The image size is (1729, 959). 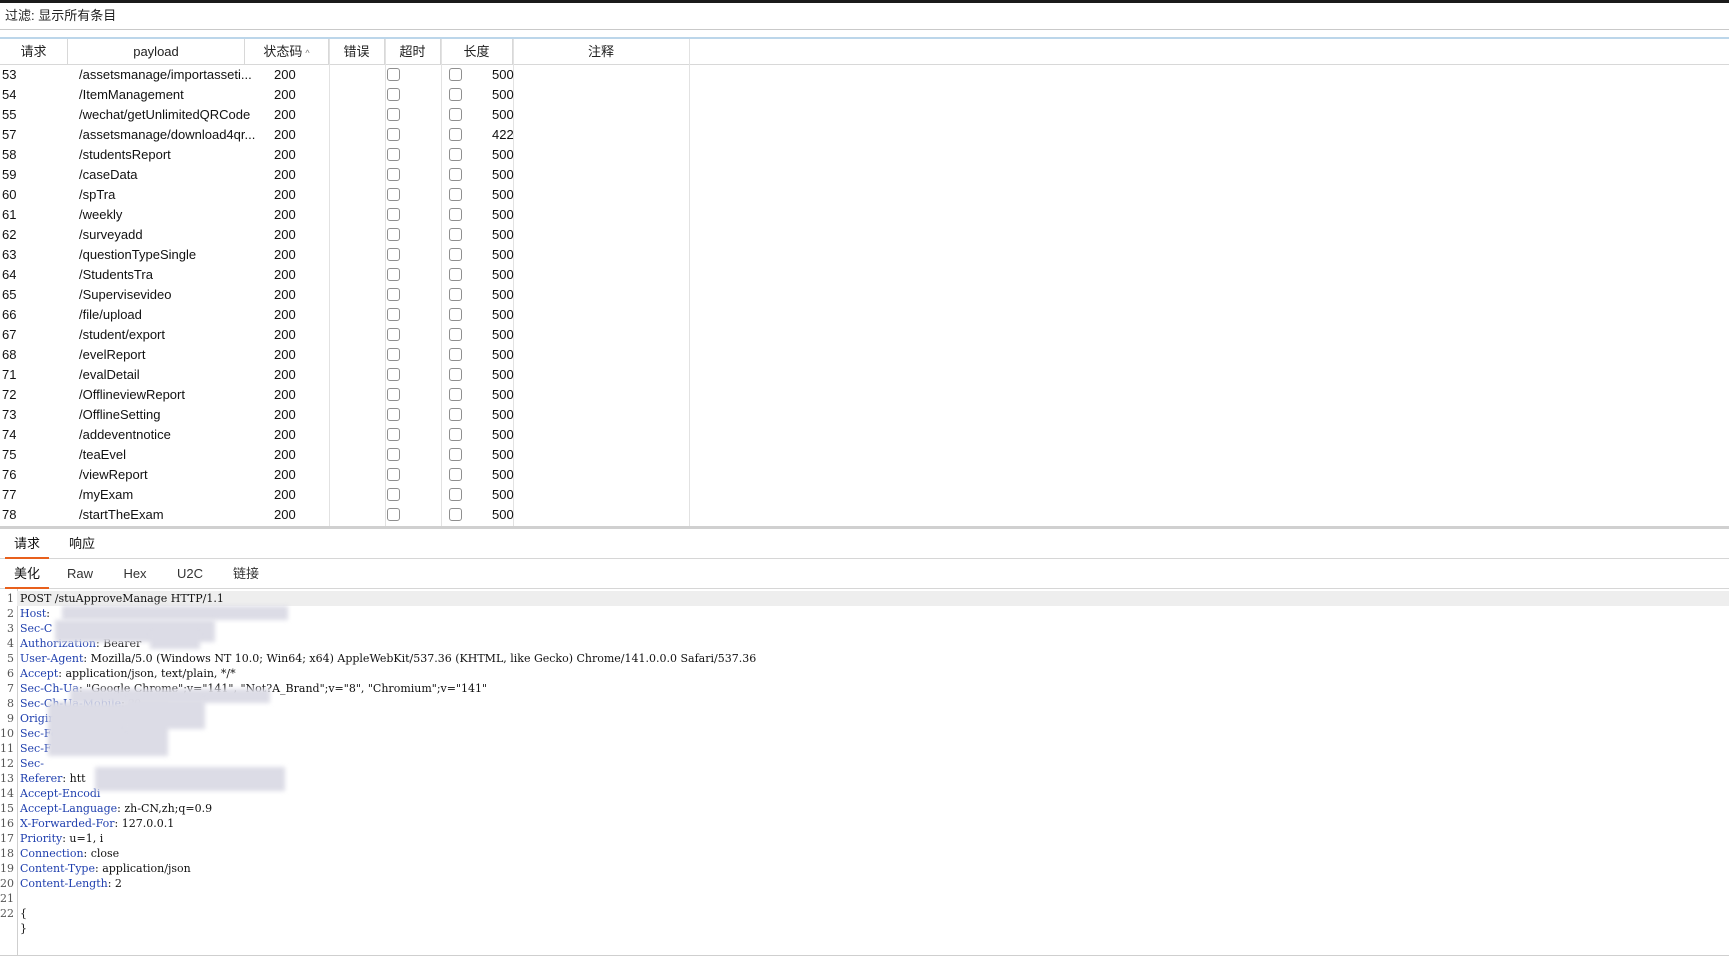 I want to click on payload-cell: /caseData, so click(x=108, y=174).